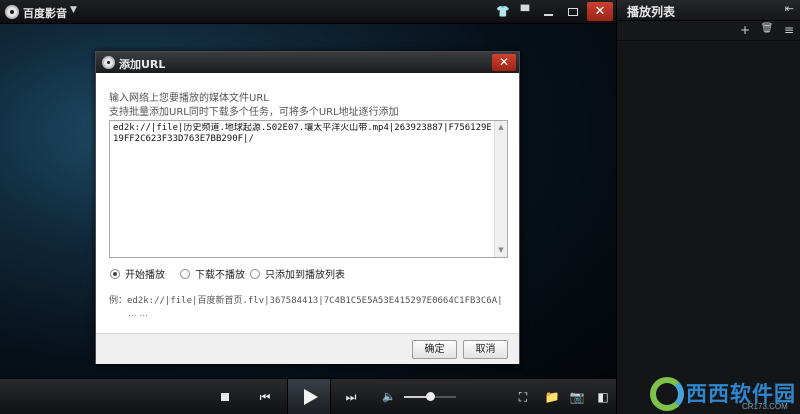 The height and width of the screenshot is (414, 800). I want to click on volume-knob, so click(430, 396).